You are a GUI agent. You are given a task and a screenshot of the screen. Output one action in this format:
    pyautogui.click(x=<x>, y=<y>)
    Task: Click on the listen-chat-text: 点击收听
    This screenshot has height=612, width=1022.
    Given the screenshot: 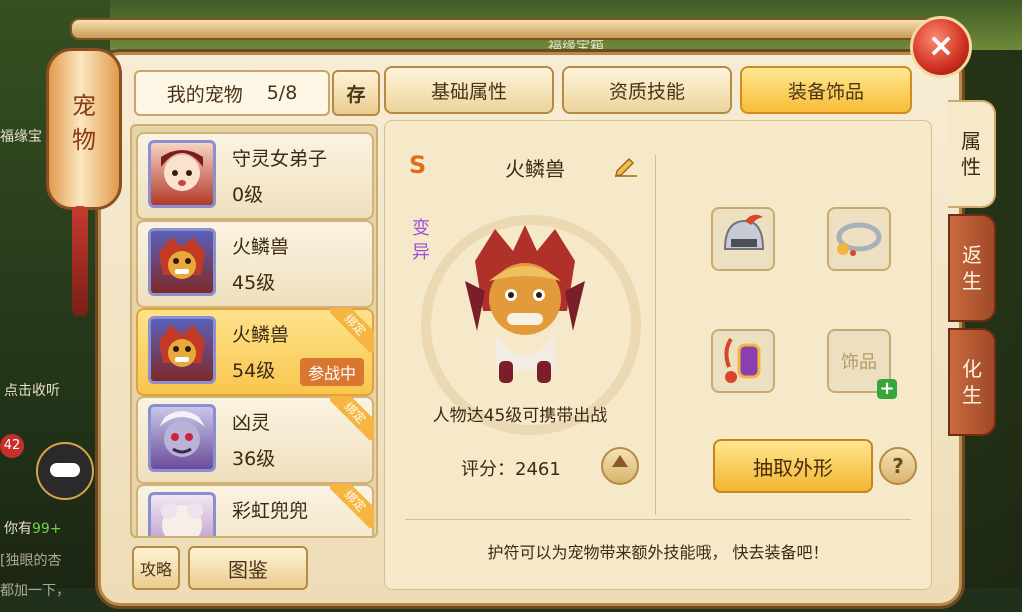 What is the action you would take?
    pyautogui.click(x=32, y=390)
    